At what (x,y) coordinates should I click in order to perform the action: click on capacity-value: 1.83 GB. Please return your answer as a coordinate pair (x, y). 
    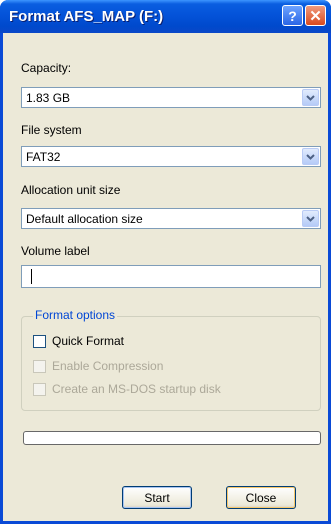
    Looking at the image, I should click on (48, 98).